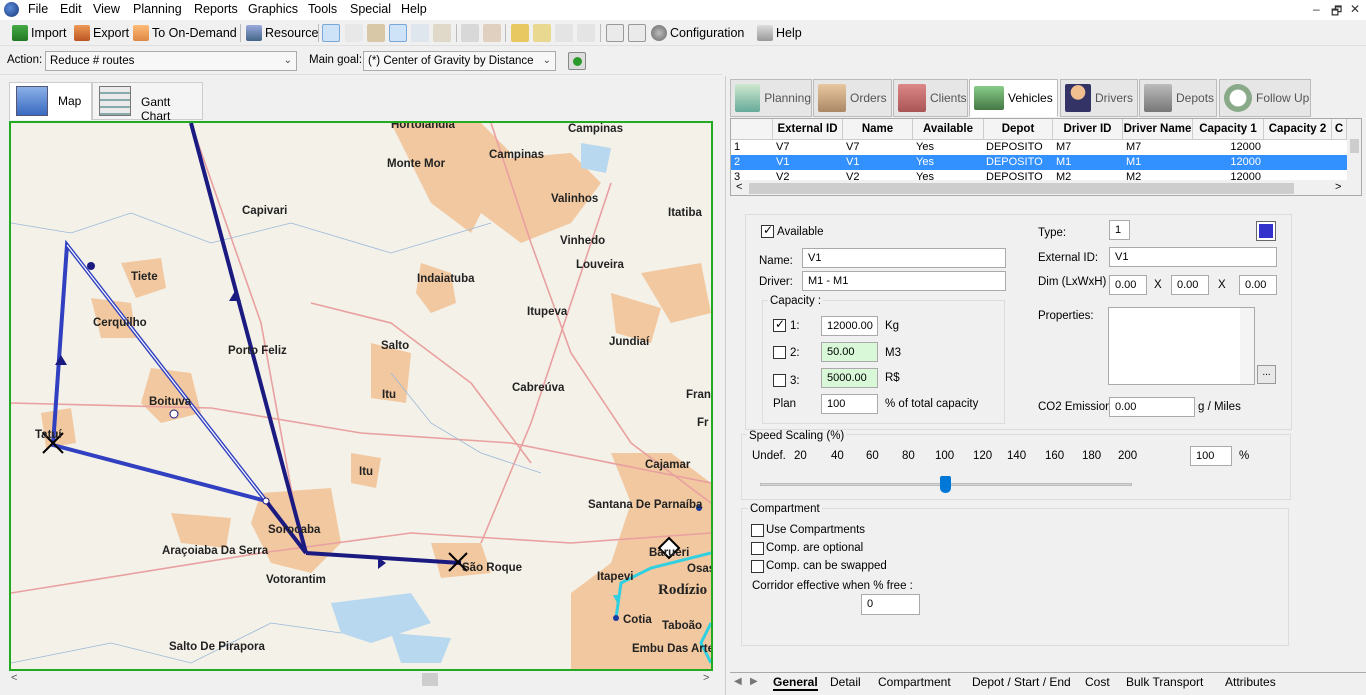  I want to click on driver-field: M1 - M1, so click(904, 281).